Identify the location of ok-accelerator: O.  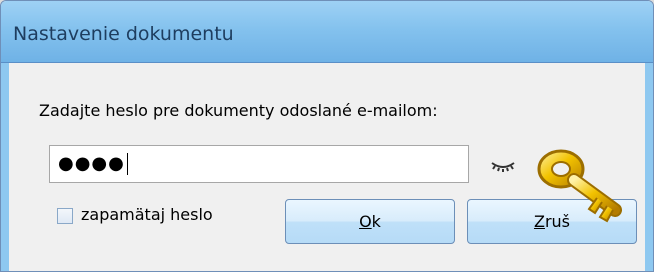
(365, 221).